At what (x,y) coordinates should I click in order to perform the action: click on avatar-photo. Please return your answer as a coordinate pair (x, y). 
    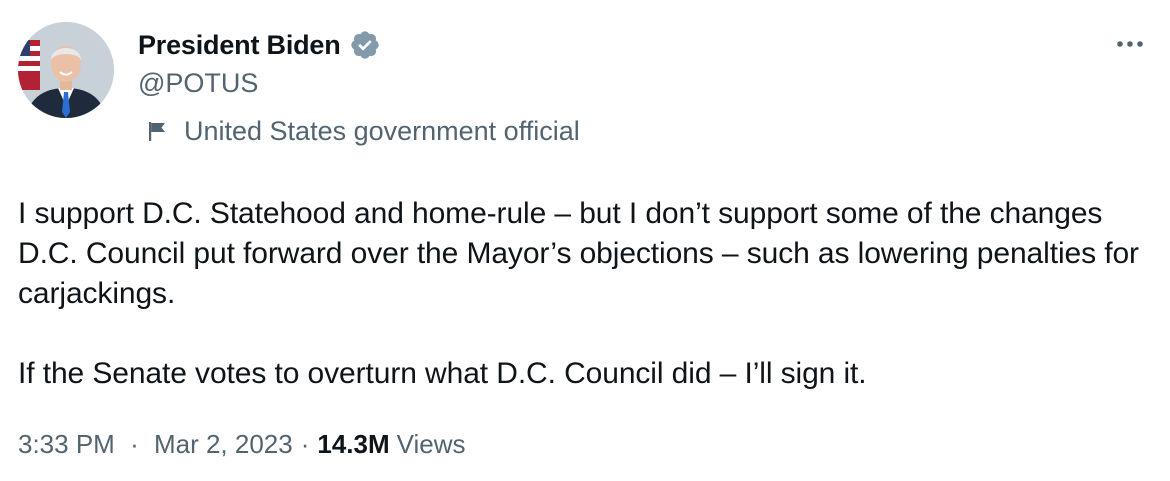
    Looking at the image, I should click on (66, 70).